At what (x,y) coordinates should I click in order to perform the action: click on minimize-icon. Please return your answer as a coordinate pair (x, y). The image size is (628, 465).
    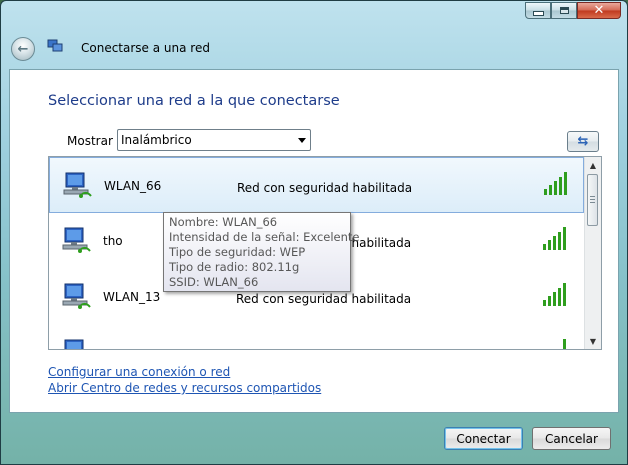
    Looking at the image, I should click on (538, 13).